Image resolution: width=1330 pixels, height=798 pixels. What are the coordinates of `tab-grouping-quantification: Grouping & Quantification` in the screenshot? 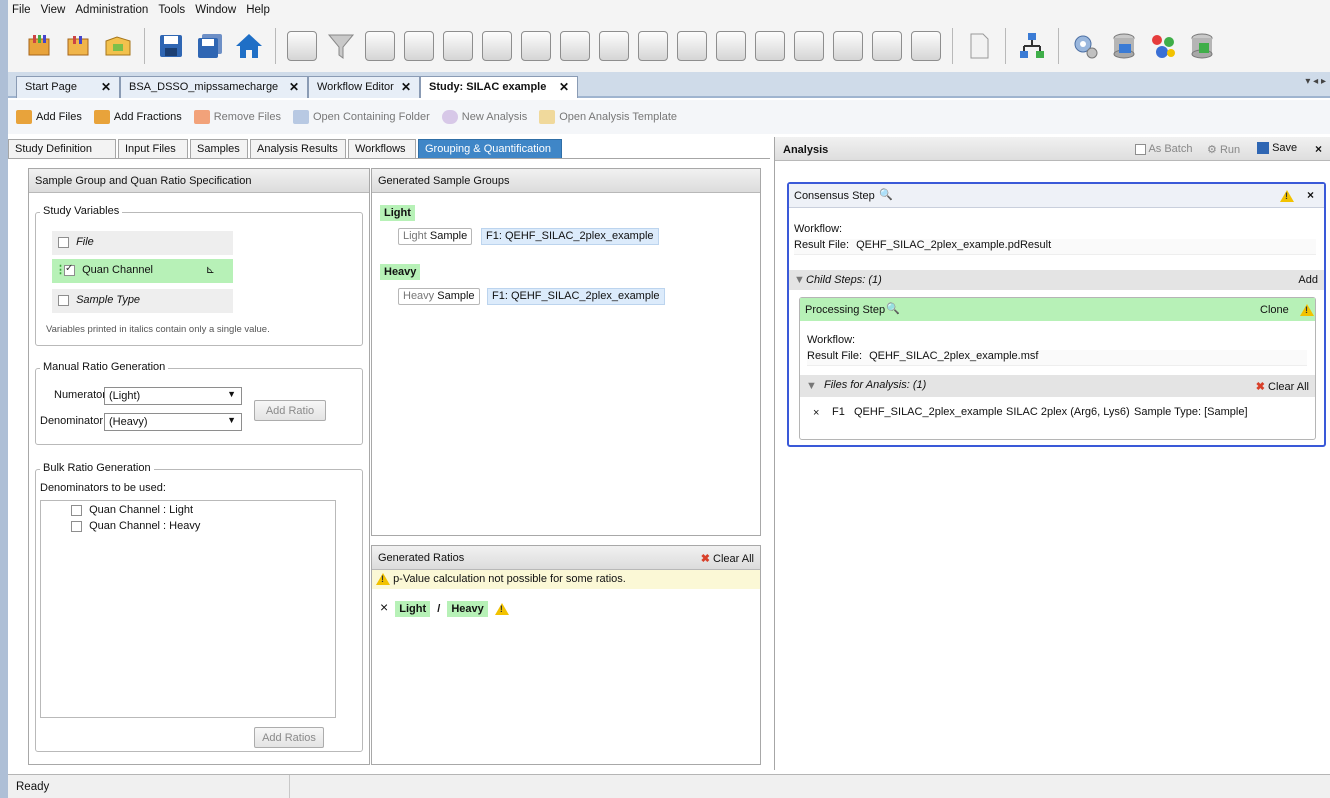 It's located at (490, 149).